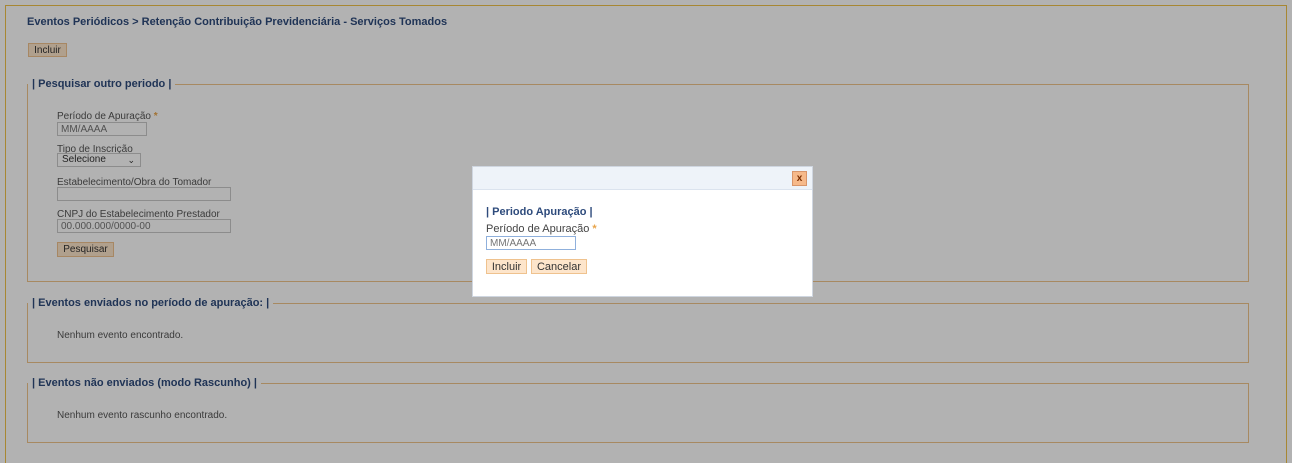 Image resolution: width=1292 pixels, height=463 pixels. What do you see at coordinates (539, 212) in the screenshot?
I see `dialog-title: | Periodo Apuração |` at bounding box center [539, 212].